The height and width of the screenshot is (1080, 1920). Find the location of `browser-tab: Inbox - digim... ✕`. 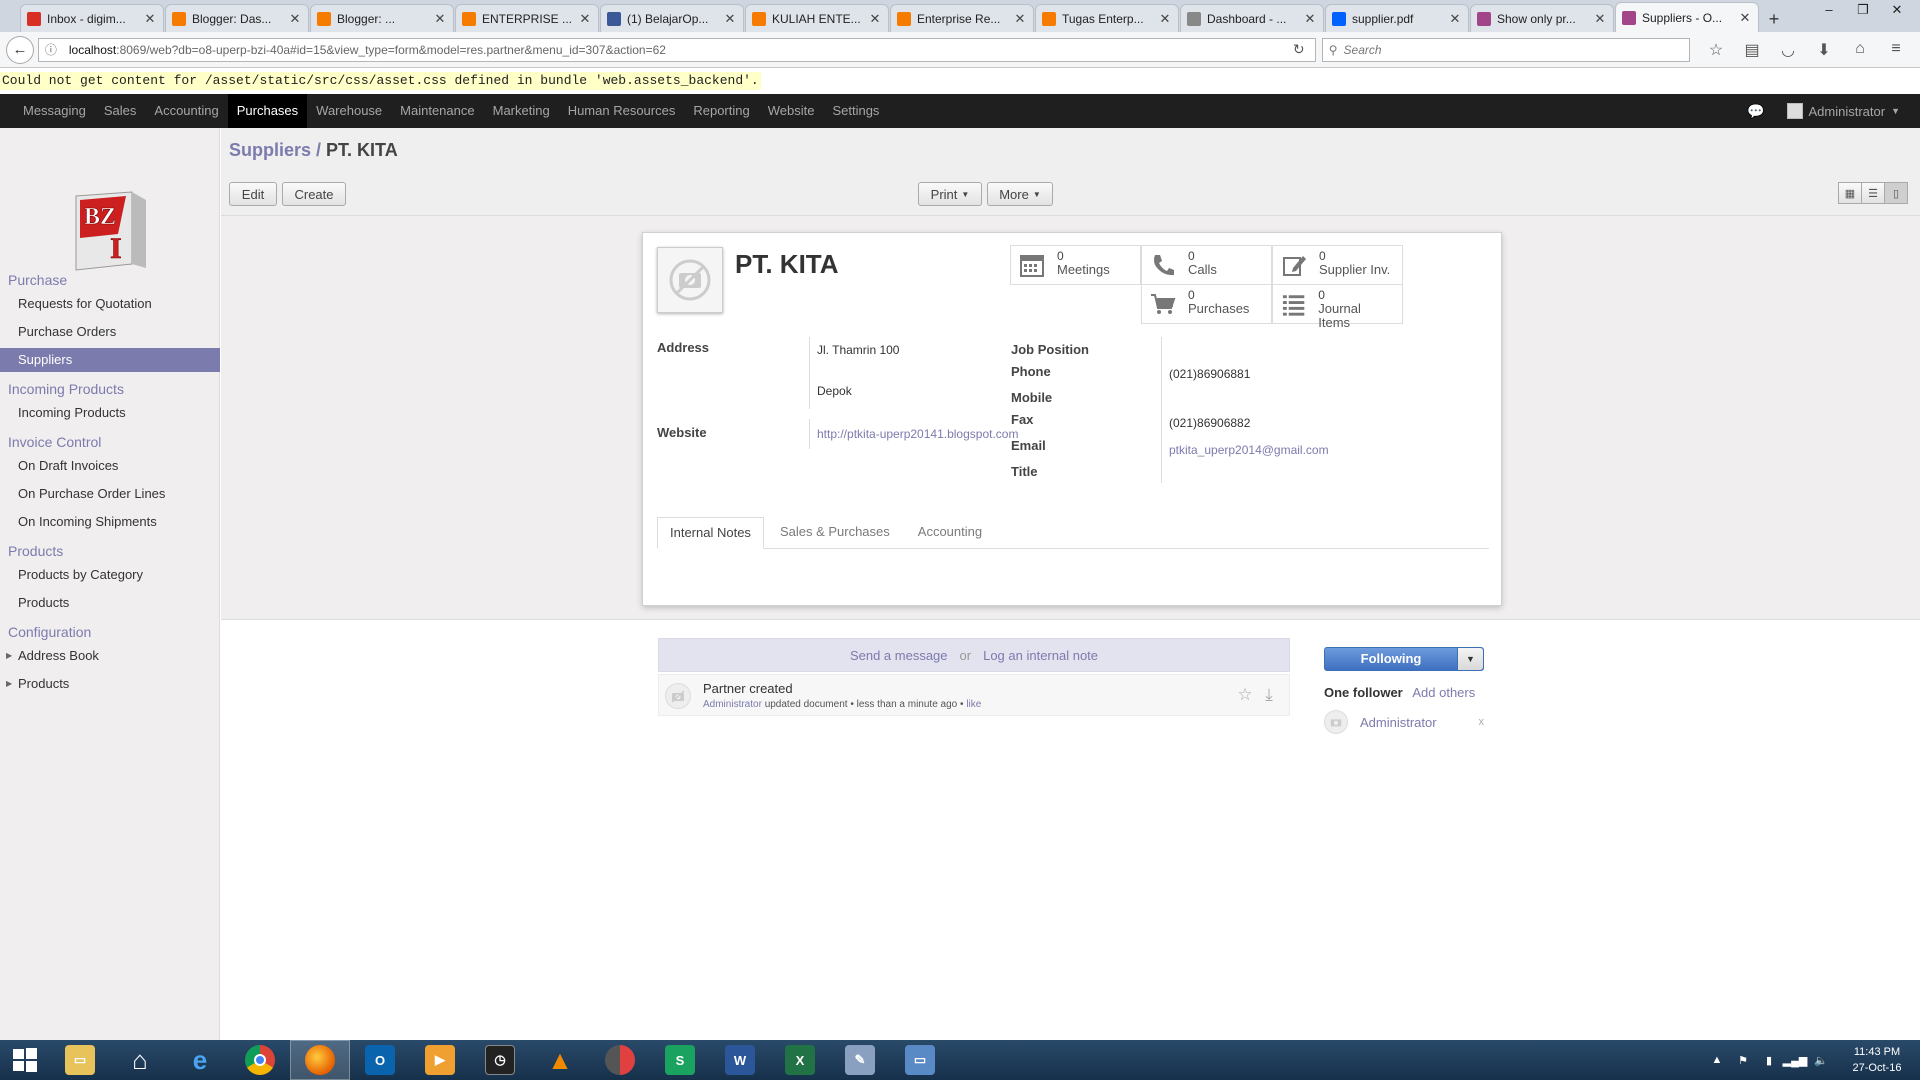

browser-tab: Inbox - digim... ✕ is located at coordinates (92, 18).